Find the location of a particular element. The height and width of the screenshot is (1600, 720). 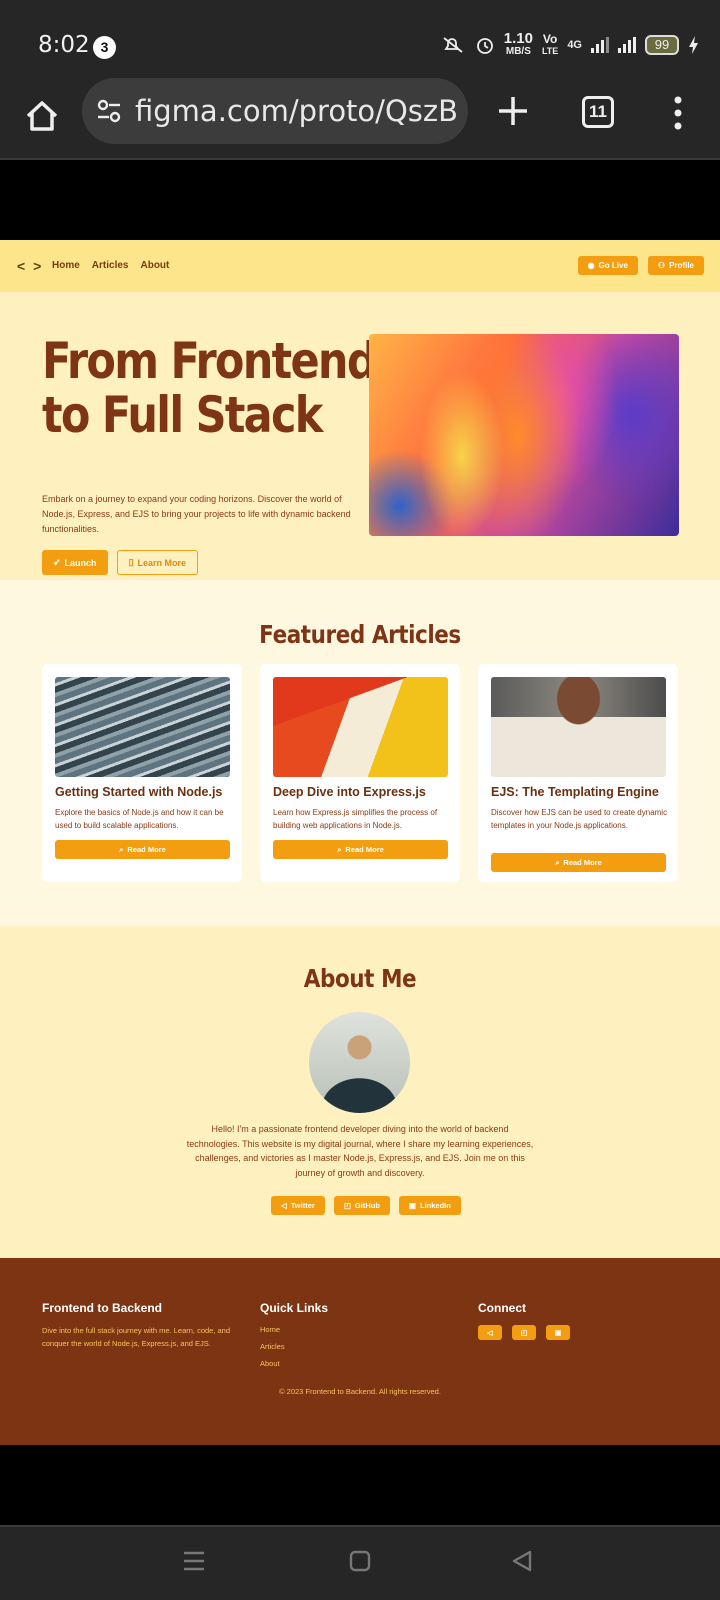

recent-apps-icon is located at coordinates (194, 1561).